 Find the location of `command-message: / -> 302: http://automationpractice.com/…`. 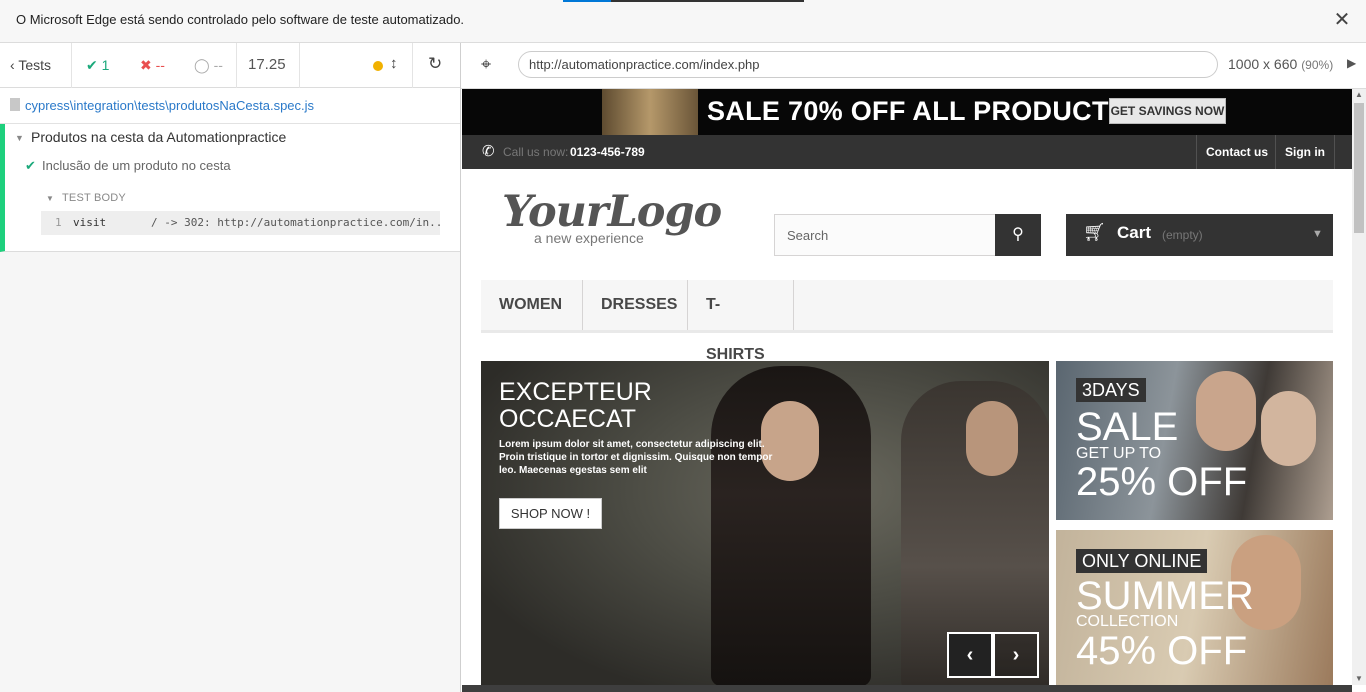

command-message: / -> 302: http://automationpractice.com/… is located at coordinates (295, 222).